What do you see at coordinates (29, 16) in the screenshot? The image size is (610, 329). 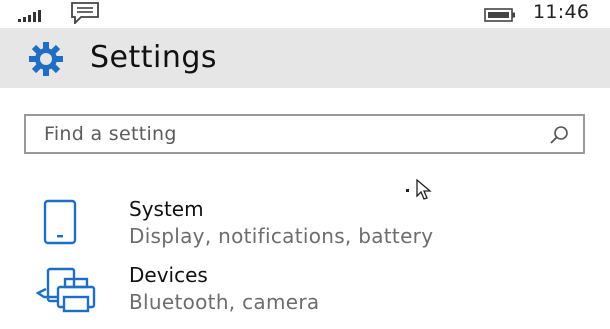 I see `signal-icon` at bounding box center [29, 16].